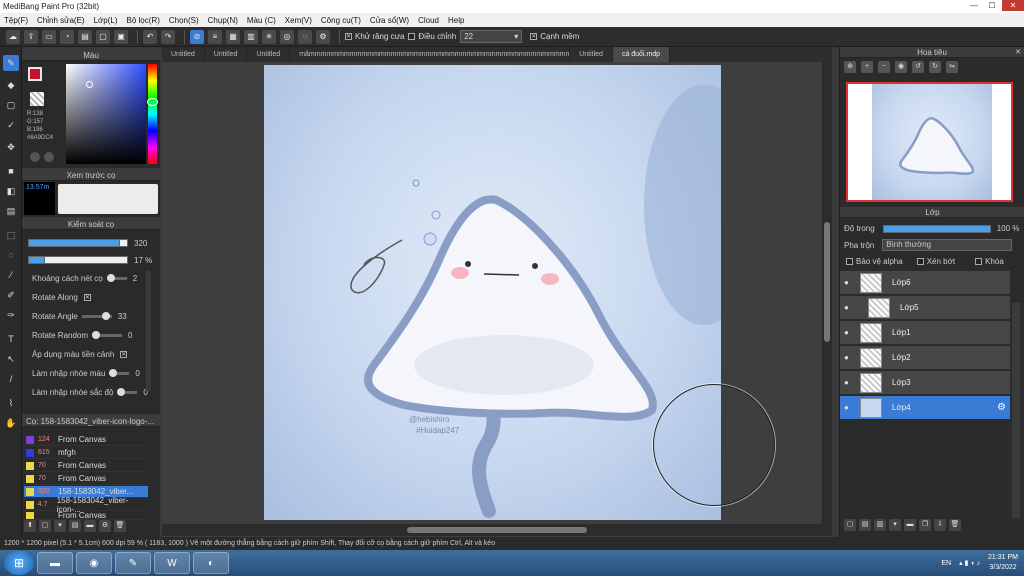 Image resolution: width=1024 pixels, height=576 pixels. Describe the element at coordinates (491, 36) in the screenshot. I see `correction-select: 22` at that location.